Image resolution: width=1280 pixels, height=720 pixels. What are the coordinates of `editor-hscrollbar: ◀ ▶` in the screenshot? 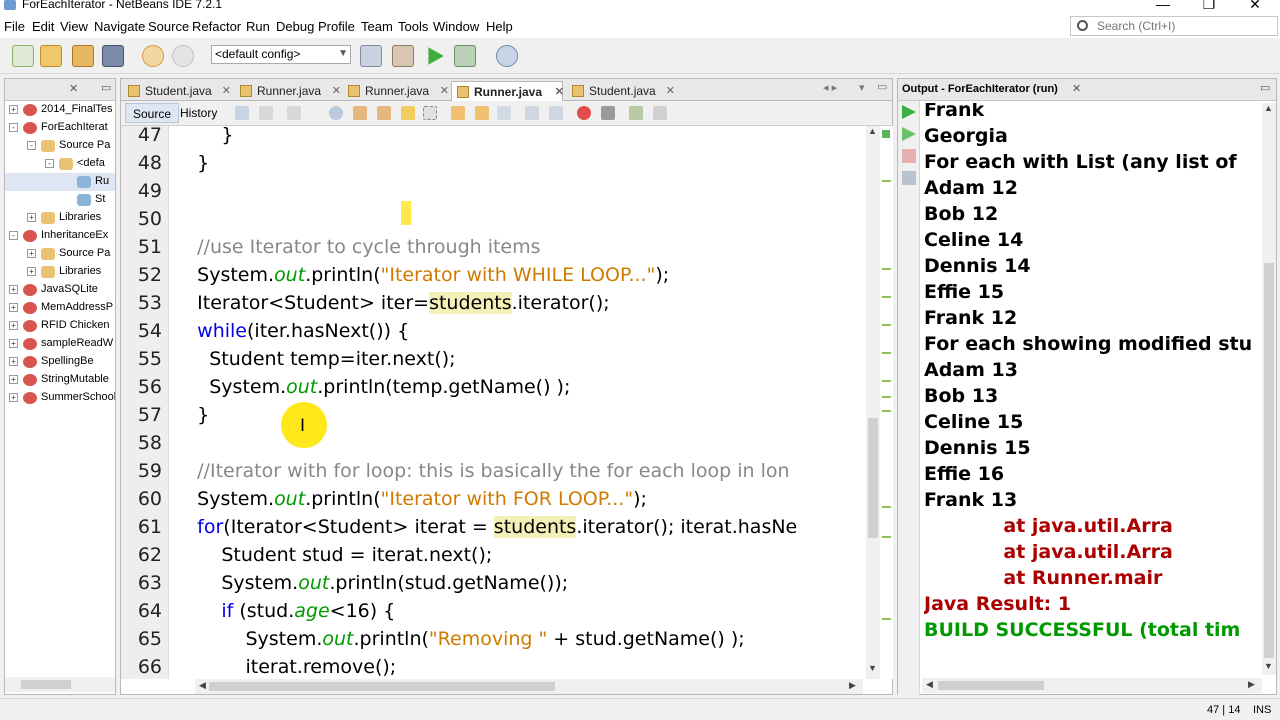 It's located at (529, 686).